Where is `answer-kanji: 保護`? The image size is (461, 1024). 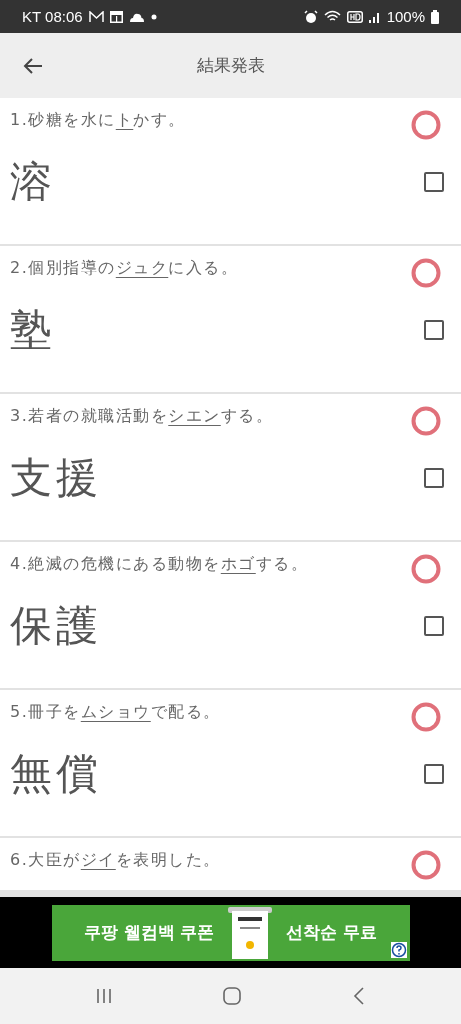 answer-kanji: 保護 is located at coordinates (56, 626).